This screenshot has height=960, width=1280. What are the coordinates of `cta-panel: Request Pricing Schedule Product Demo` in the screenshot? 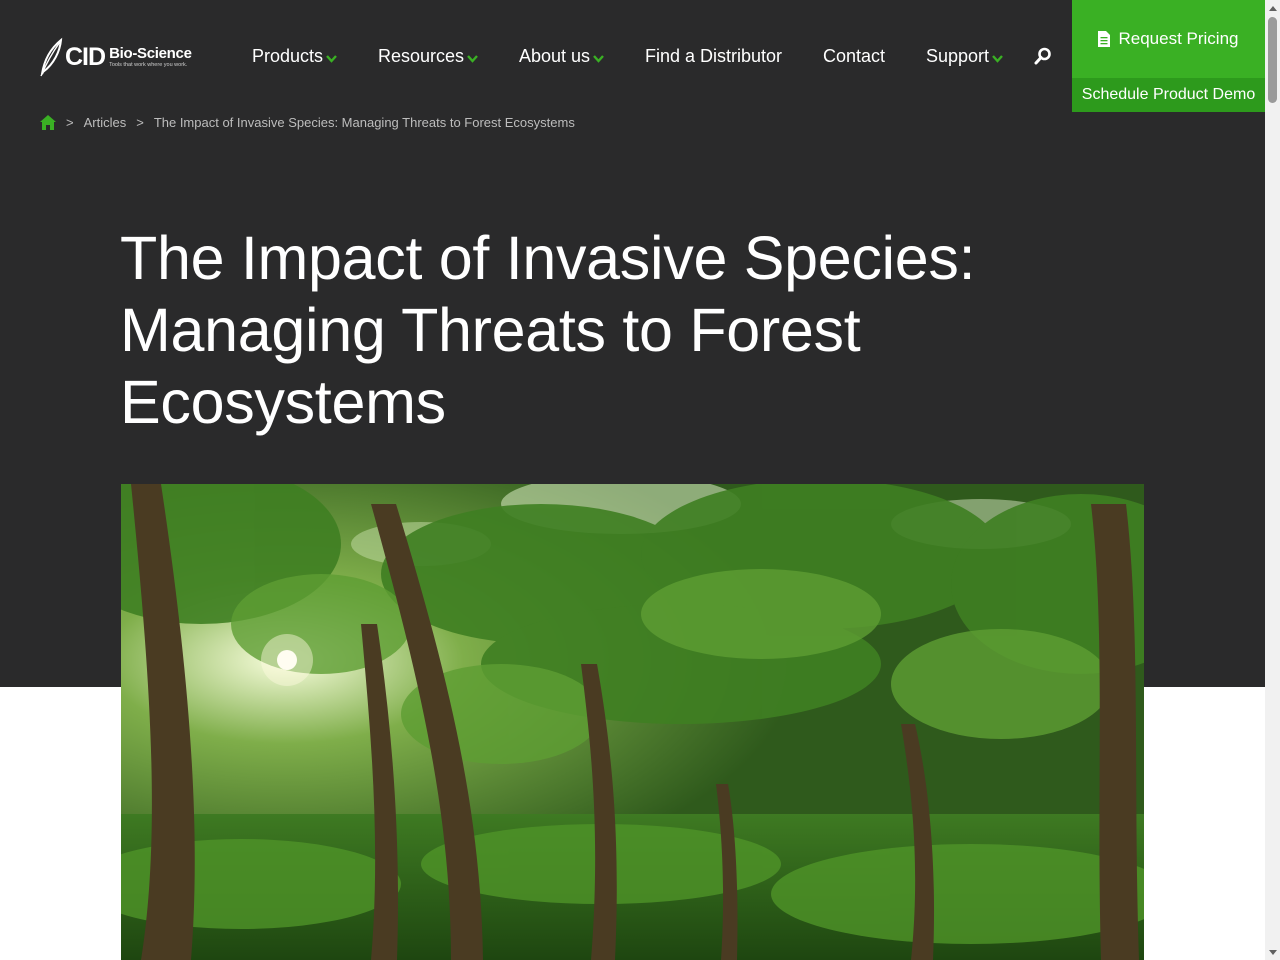 It's located at (1168, 56).